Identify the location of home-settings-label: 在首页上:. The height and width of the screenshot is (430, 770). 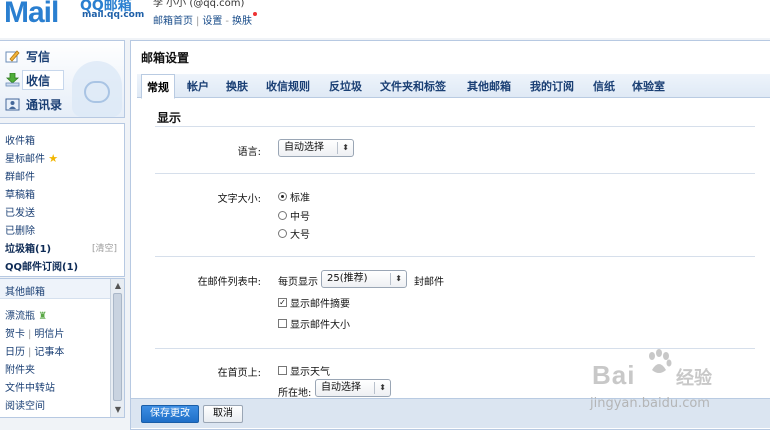
(239, 373).